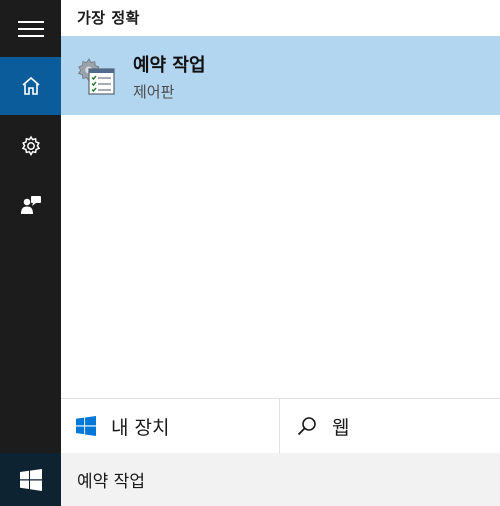  I want to click on hamburger-menu-button, so click(30, 29).